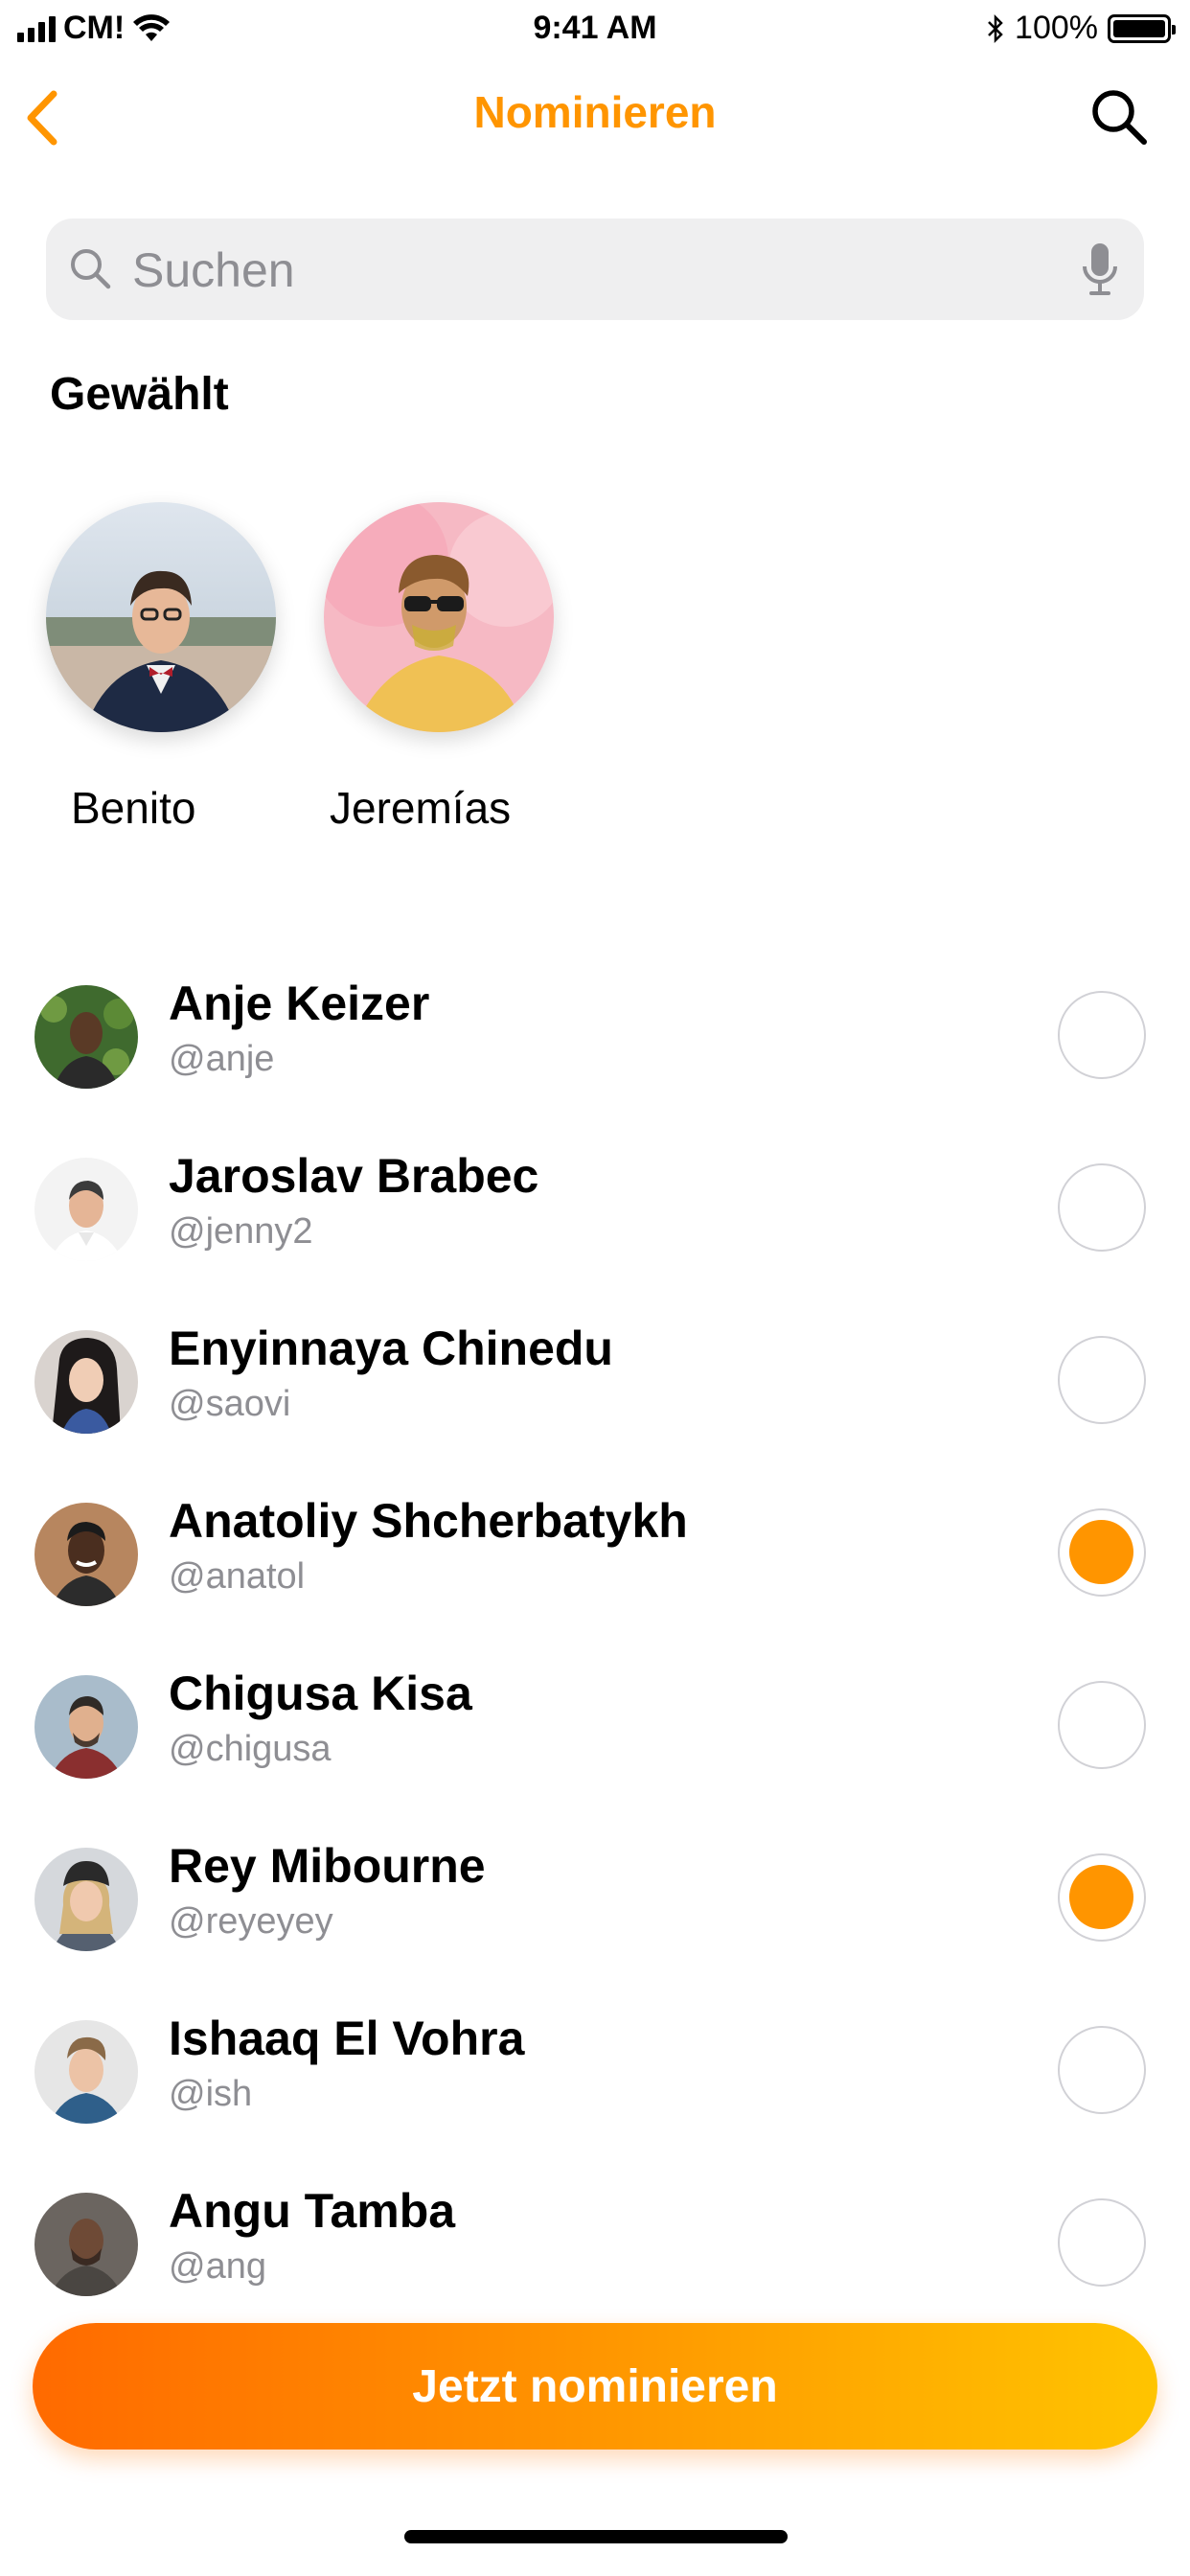 The height and width of the screenshot is (2576, 1190). What do you see at coordinates (230, 1404) in the screenshot?
I see `contact-handle: @saovi` at bounding box center [230, 1404].